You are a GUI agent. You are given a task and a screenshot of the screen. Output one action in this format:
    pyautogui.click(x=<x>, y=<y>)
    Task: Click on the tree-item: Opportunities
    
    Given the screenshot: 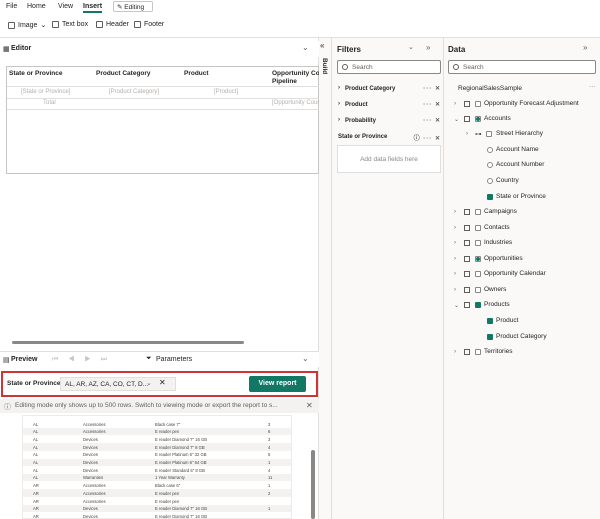 What is the action you would take?
    pyautogui.click(x=503, y=258)
    